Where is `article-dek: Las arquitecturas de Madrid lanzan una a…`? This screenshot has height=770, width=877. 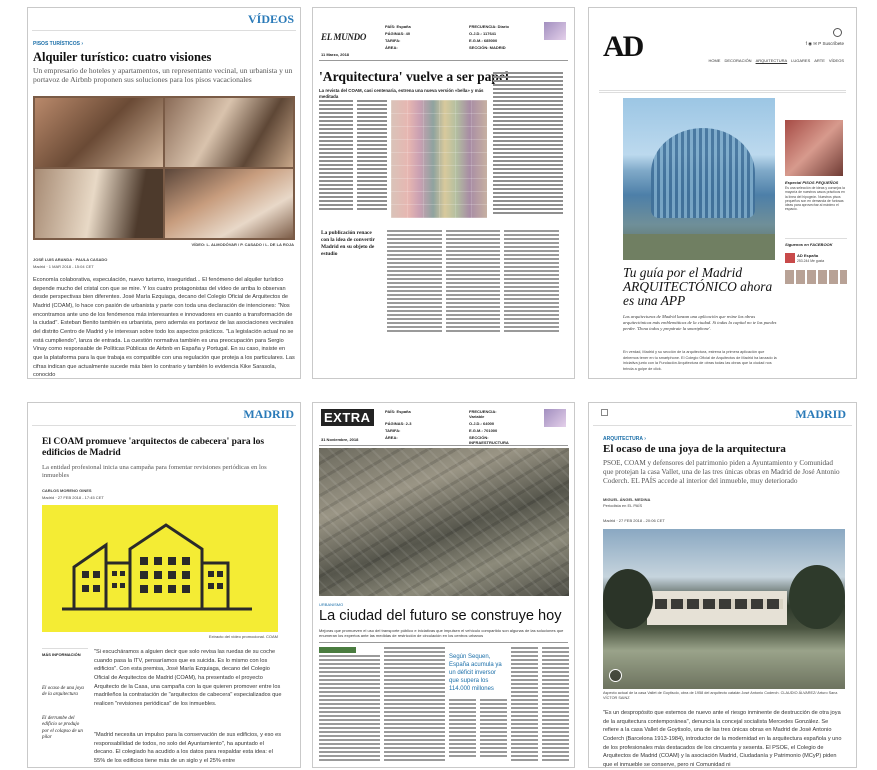 article-dek: Las arquitecturas de Madrid lanzan una a… is located at coordinates (700, 322).